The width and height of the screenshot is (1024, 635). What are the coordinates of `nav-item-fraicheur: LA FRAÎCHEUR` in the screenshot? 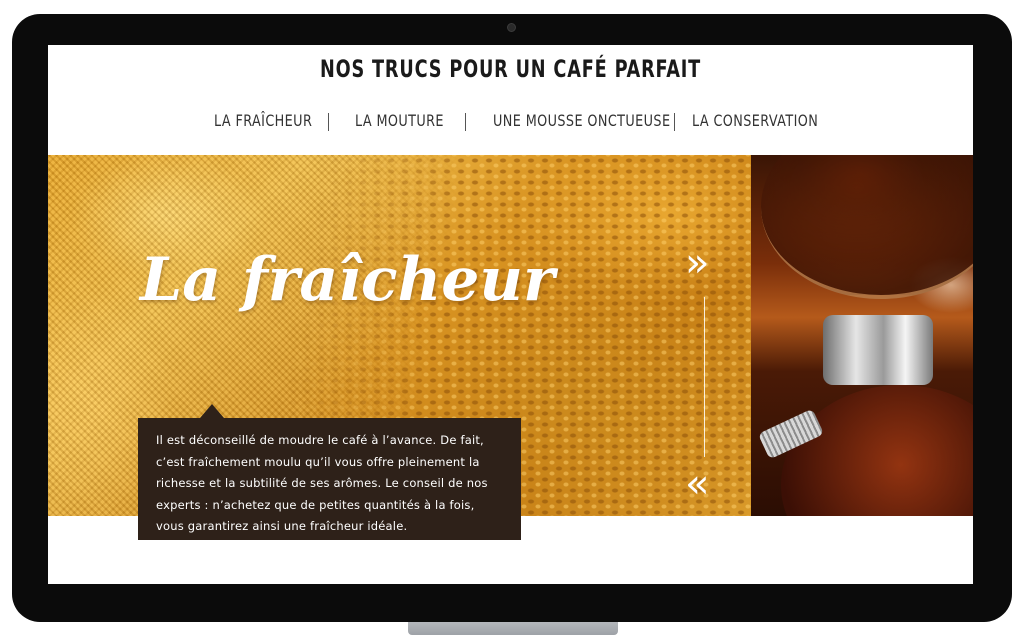 It's located at (263, 120).